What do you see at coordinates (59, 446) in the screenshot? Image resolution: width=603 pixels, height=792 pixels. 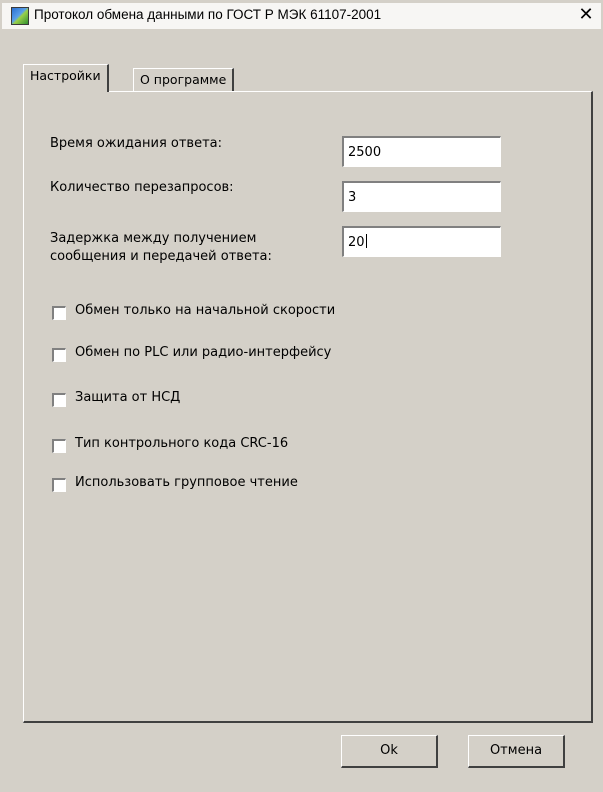 I see `checkbox-crc16` at bounding box center [59, 446].